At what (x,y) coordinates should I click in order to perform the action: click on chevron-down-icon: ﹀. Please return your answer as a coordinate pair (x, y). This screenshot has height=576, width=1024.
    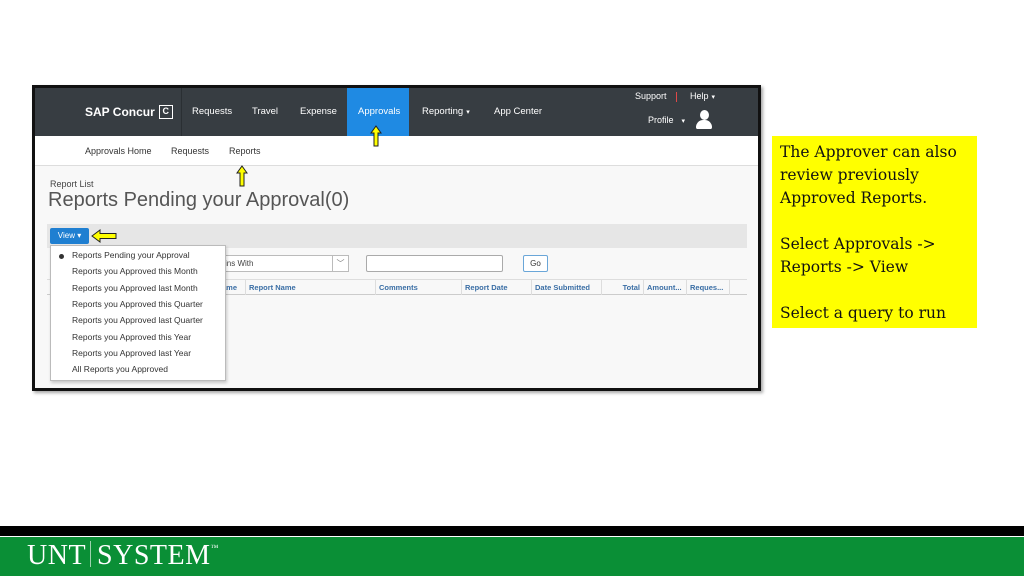
    Looking at the image, I should click on (340, 263).